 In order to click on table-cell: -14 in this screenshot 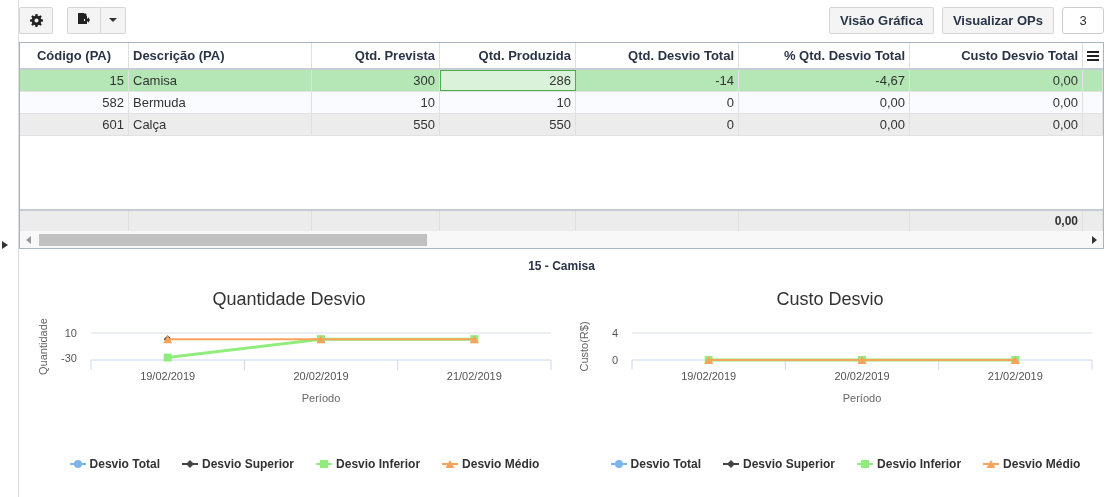, I will do `click(657, 80)`.